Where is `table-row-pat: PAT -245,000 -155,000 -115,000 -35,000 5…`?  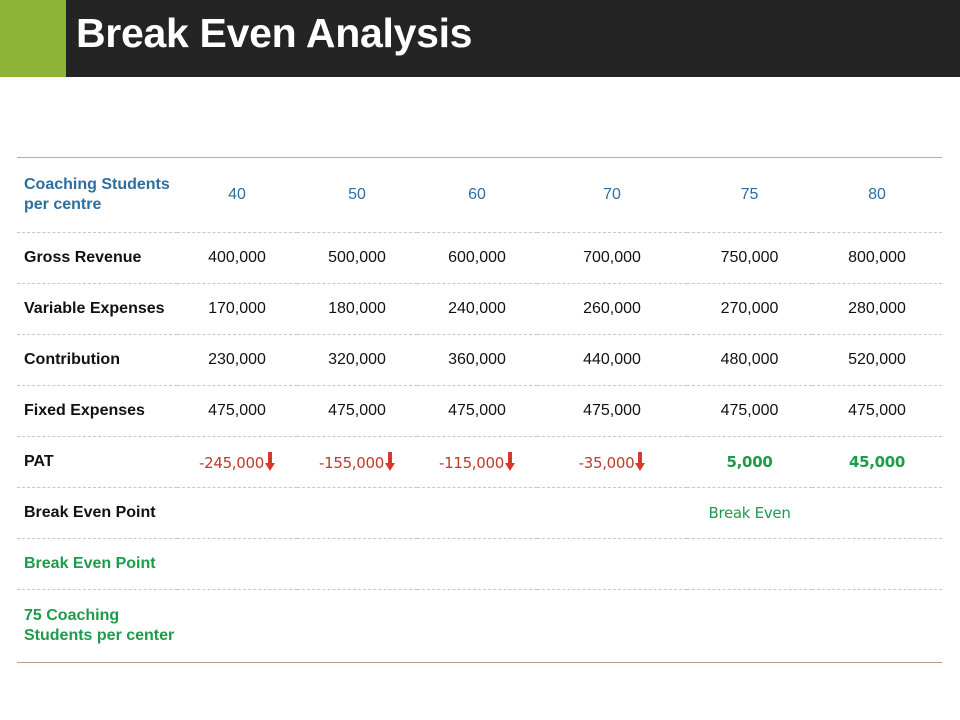 table-row-pat: PAT -245,000 -155,000 -115,000 -35,000 5… is located at coordinates (479, 462).